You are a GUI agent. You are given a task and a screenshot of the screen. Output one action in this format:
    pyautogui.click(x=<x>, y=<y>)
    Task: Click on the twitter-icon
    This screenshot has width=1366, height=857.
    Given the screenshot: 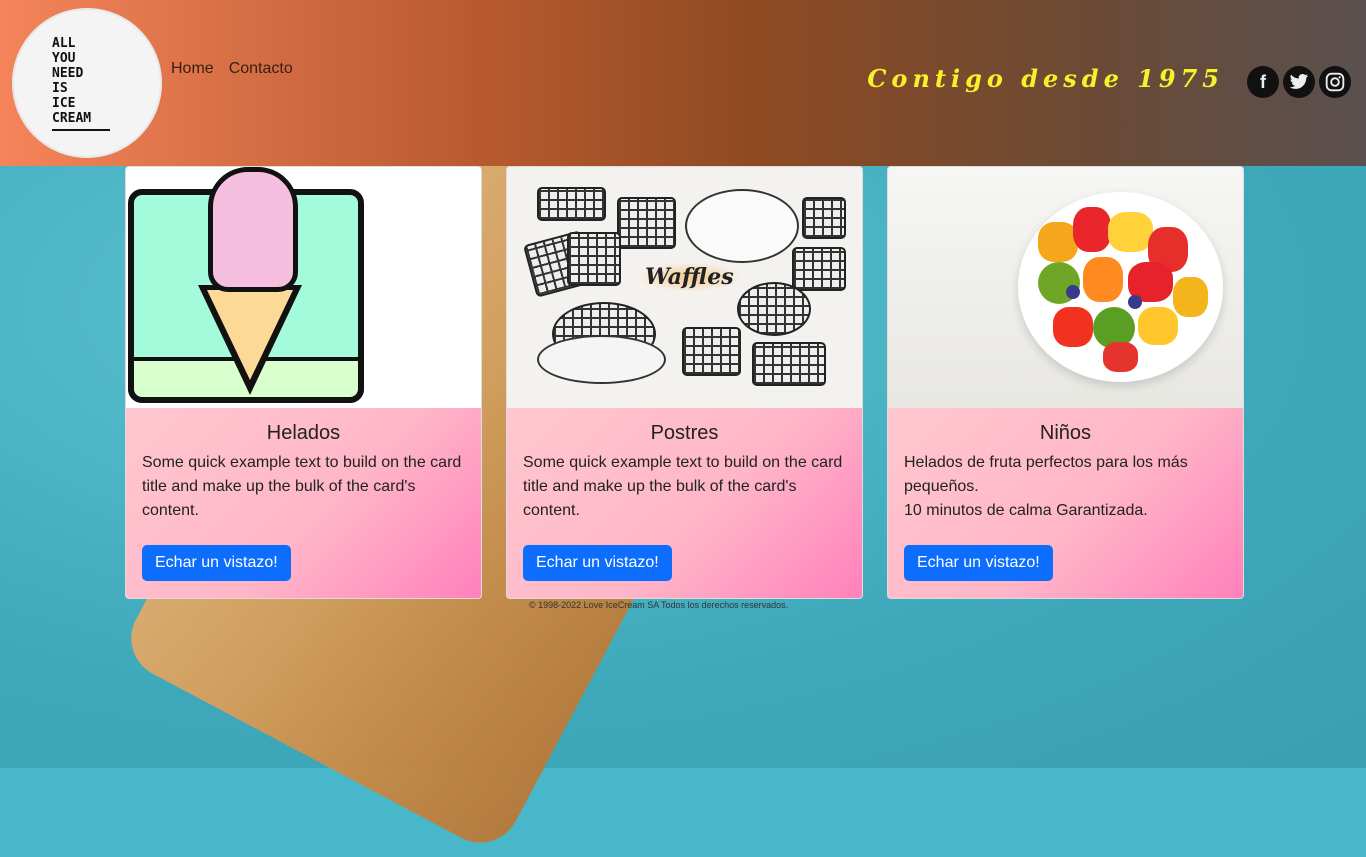 What is the action you would take?
    pyautogui.click(x=1299, y=82)
    